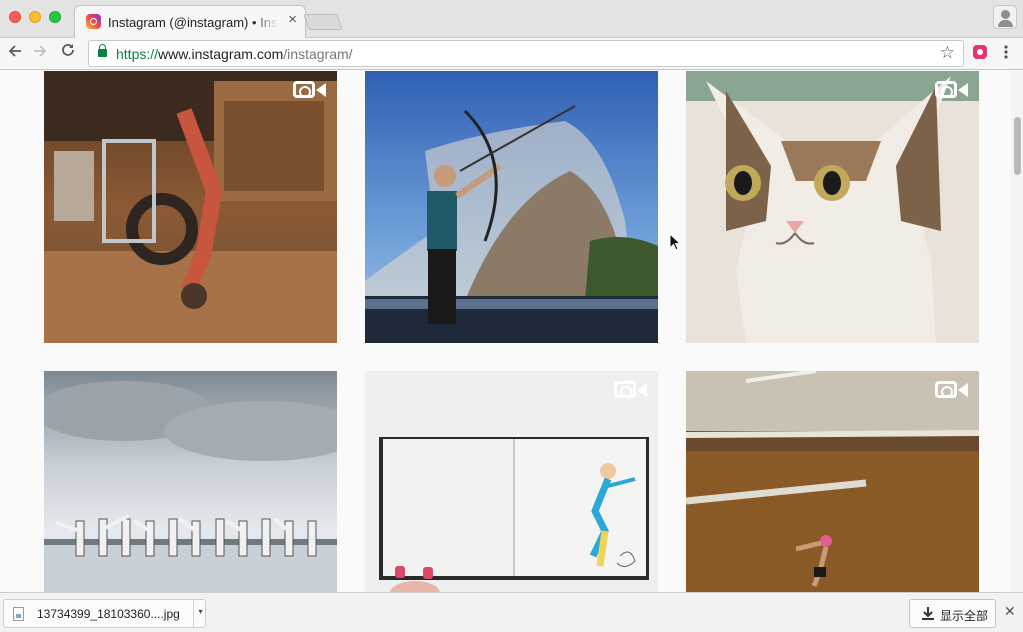 The image size is (1023, 632). Describe the element at coordinates (980, 52) in the screenshot. I see `extension-icon` at that location.